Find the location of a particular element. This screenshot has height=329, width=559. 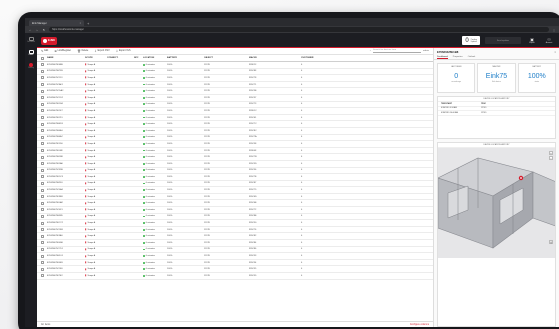

current-user: admin is located at coordinates (426, 51).